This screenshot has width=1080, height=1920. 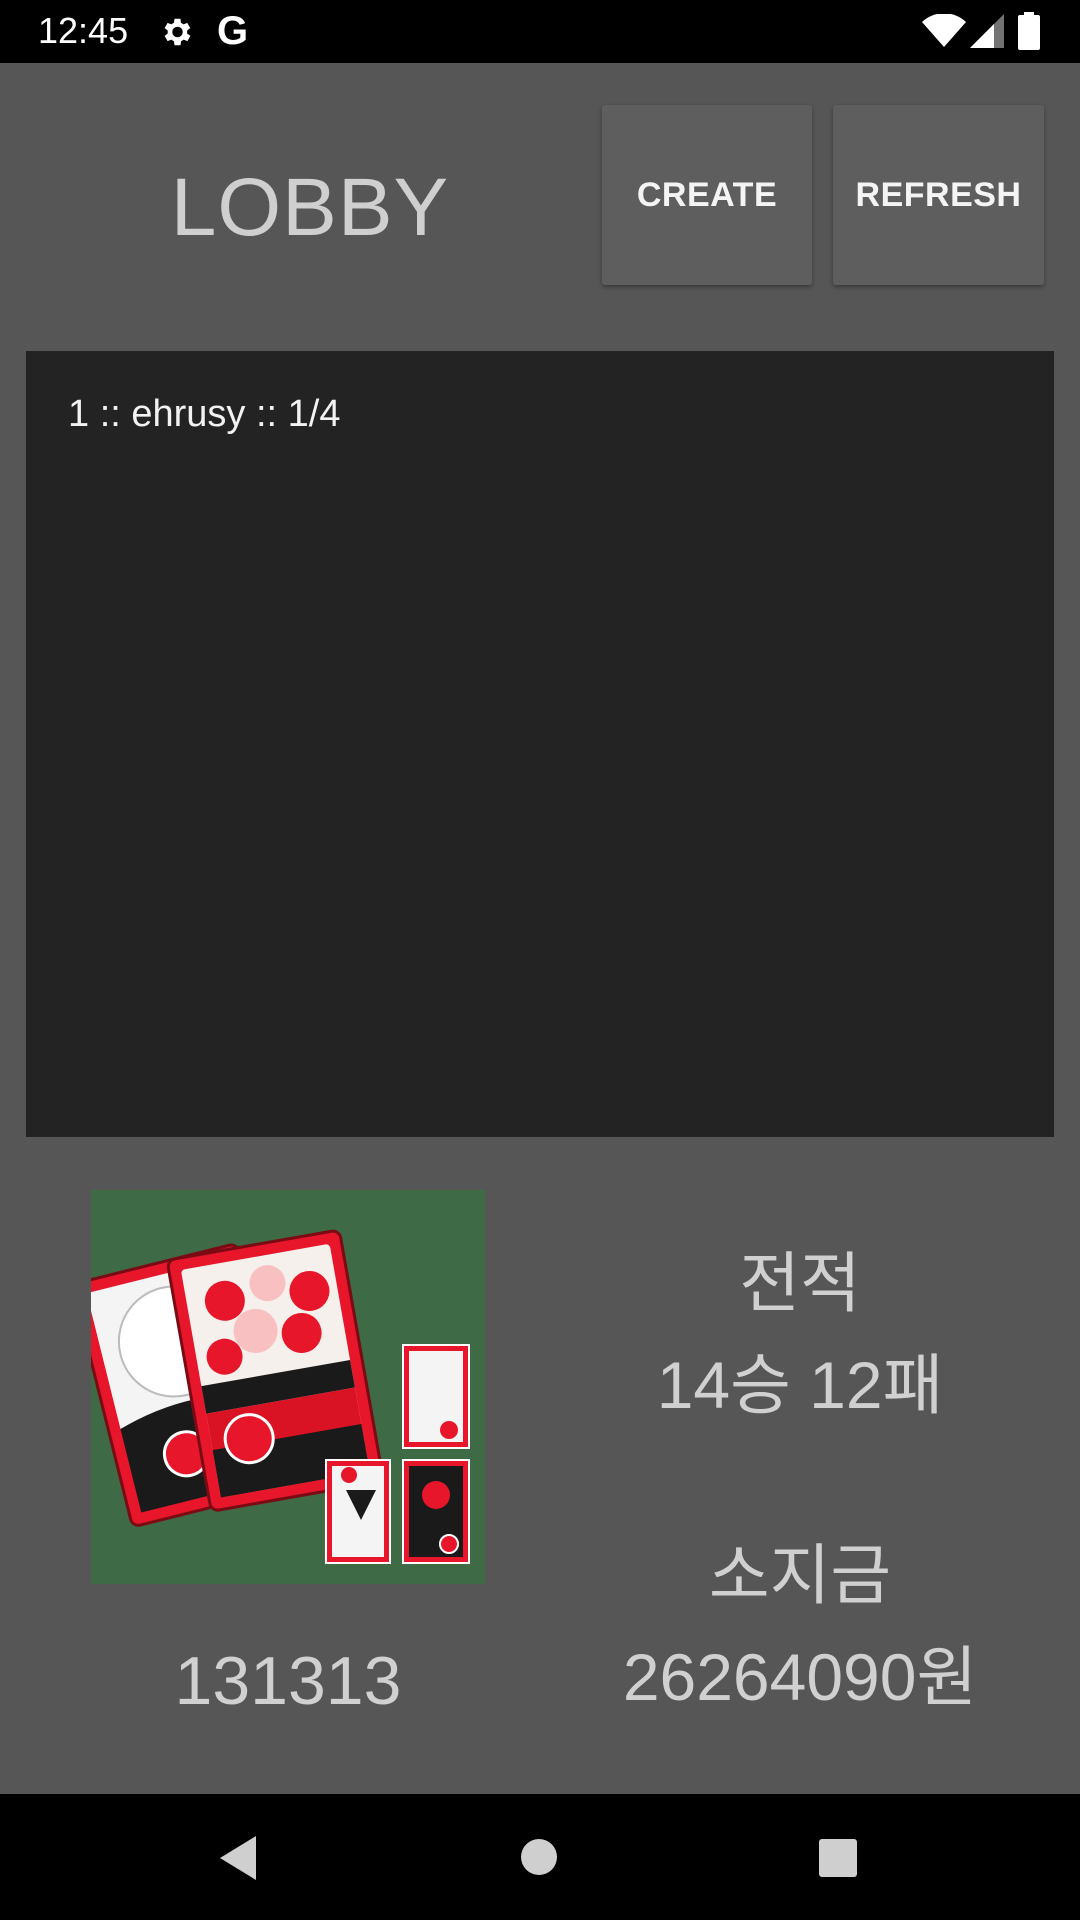 What do you see at coordinates (1029, 31) in the screenshot?
I see `battery-icon` at bounding box center [1029, 31].